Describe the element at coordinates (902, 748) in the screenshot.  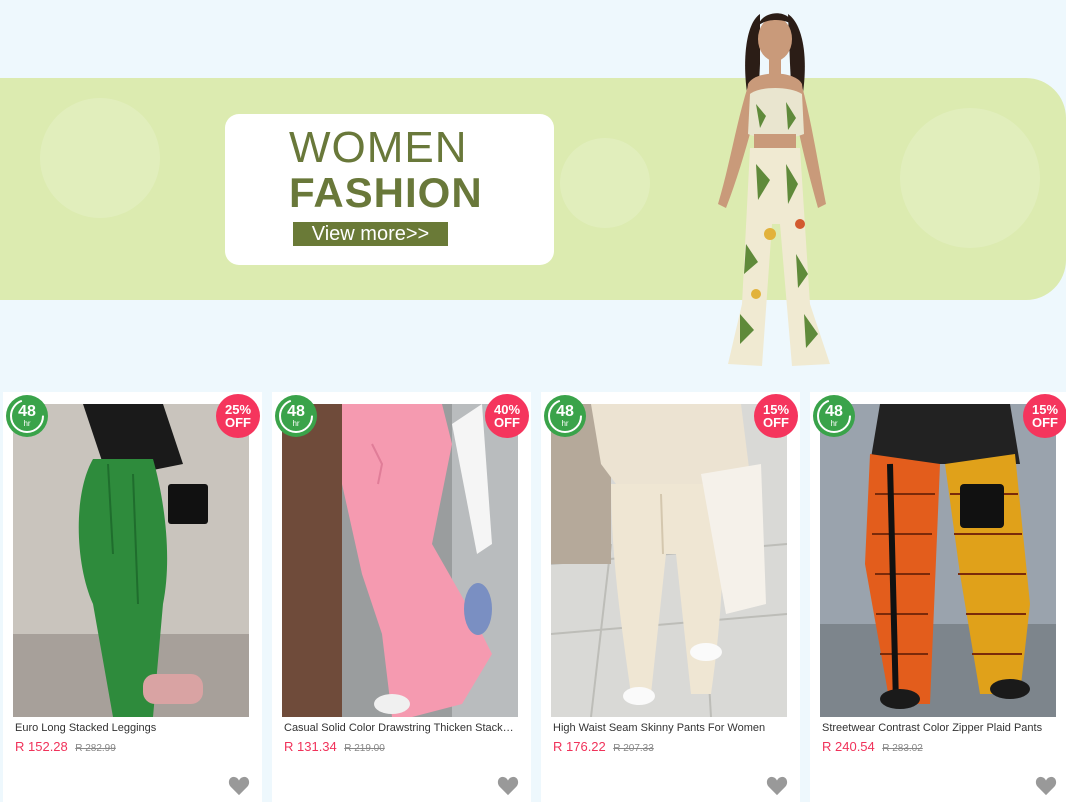
I see `original-price: R 283.02` at that location.